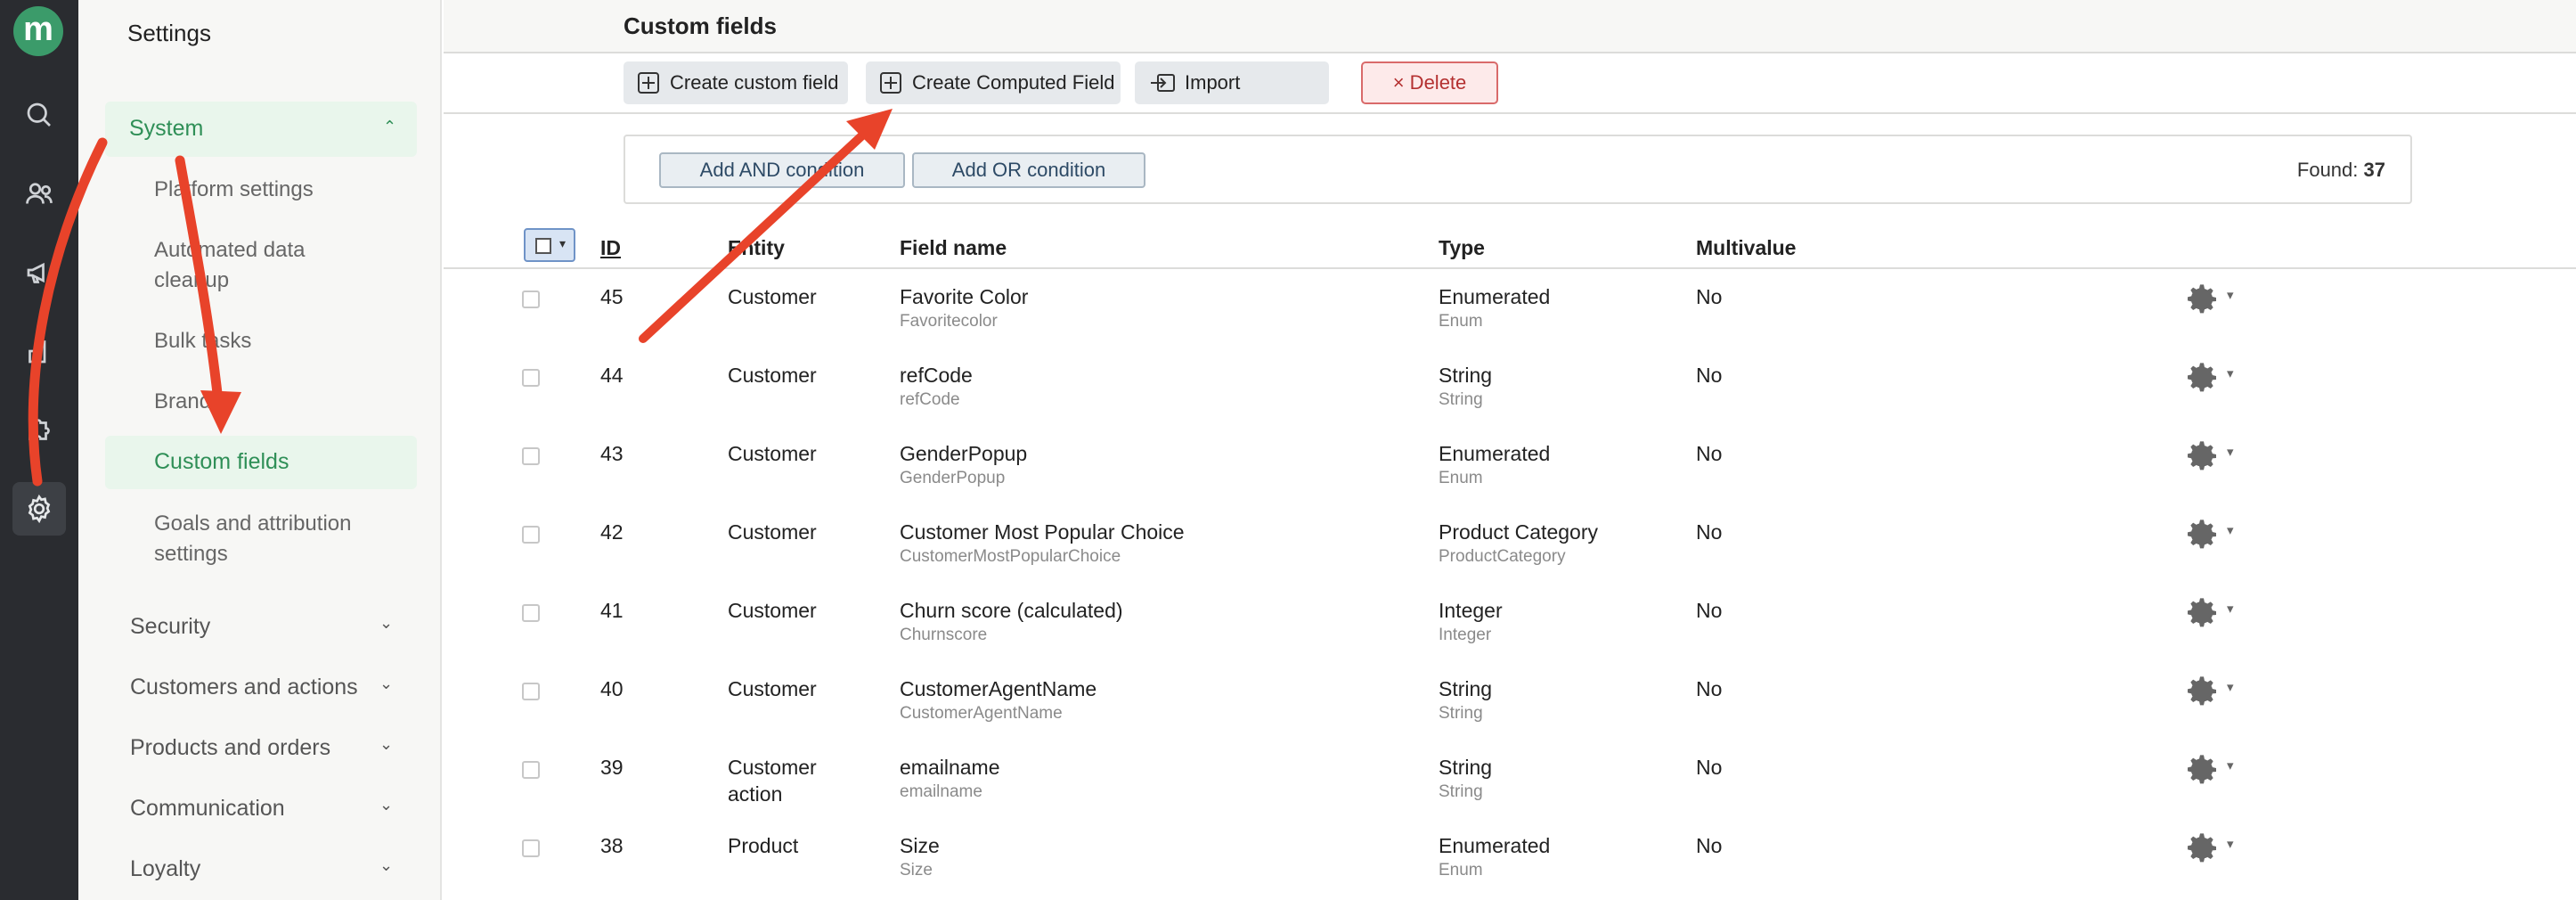 The width and height of the screenshot is (2576, 900). Describe the element at coordinates (261, 129) in the screenshot. I see `sidebar-section-system: System ⌃` at that location.